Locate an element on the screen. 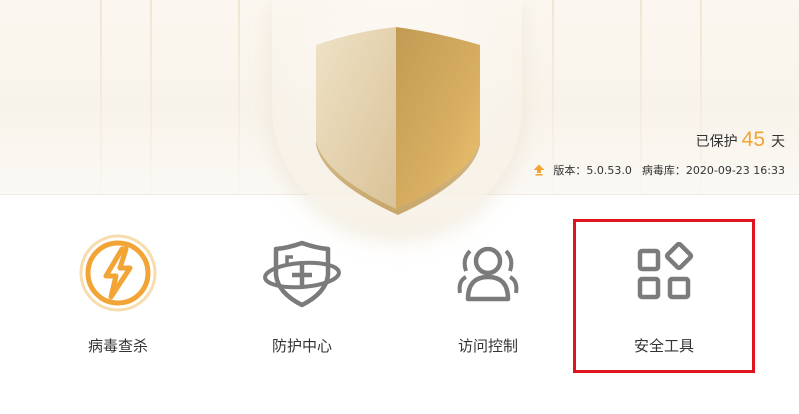 This screenshot has width=799, height=414. virus-db-value: 2020-09-23 16:33 is located at coordinates (735, 170).